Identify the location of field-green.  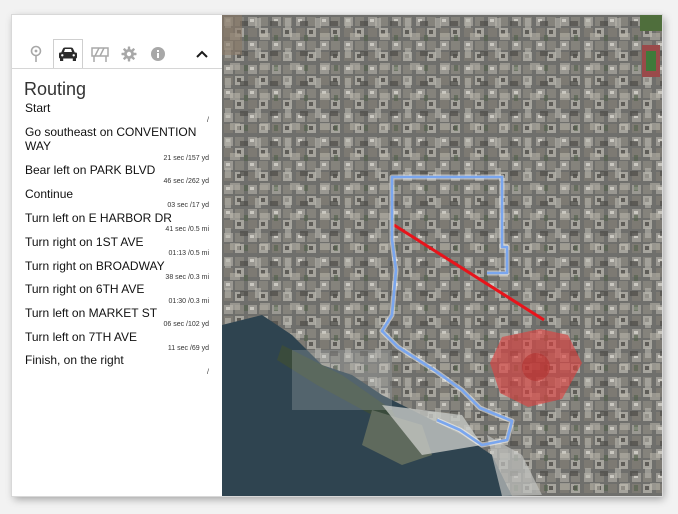
(651, 61).